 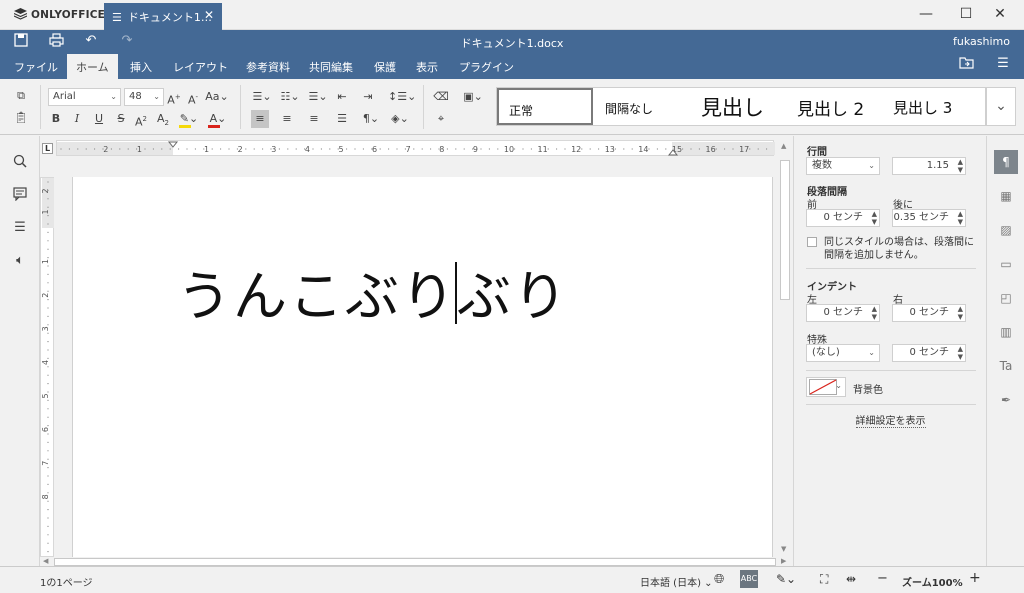 I want to click on page-count: 1の1ページ, so click(x=66, y=581).